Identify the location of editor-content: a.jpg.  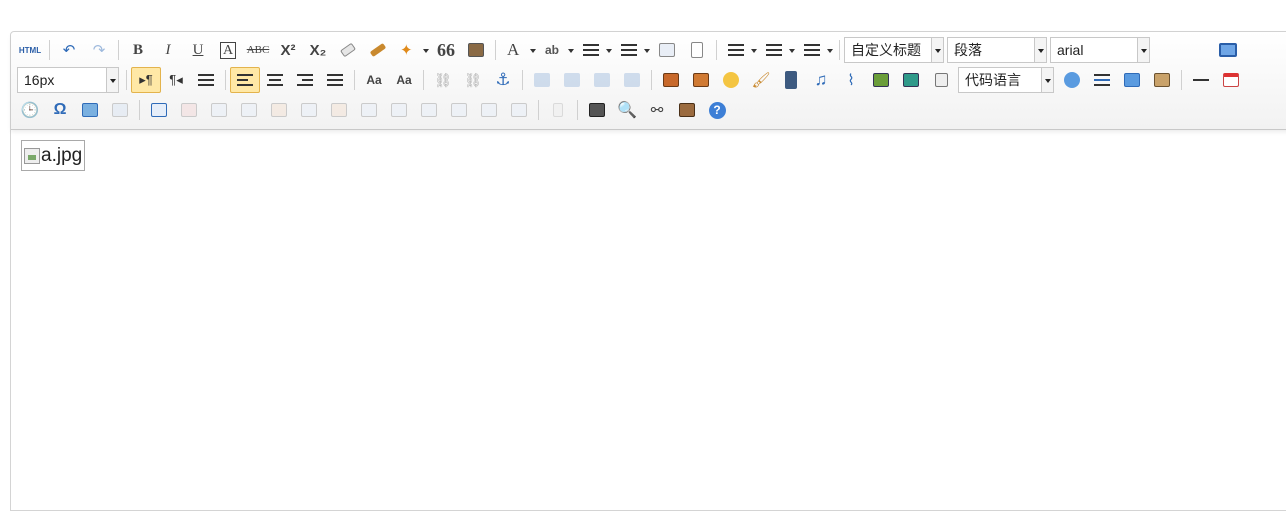
(53, 155).